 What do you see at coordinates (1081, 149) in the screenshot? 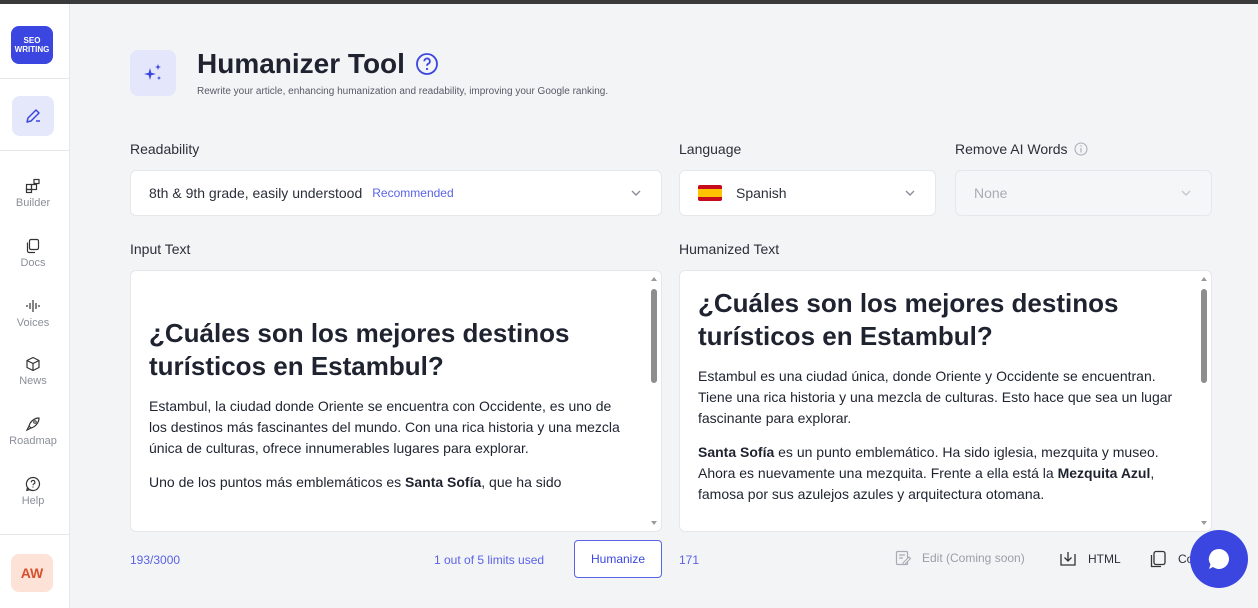
I see `info-icon` at bounding box center [1081, 149].